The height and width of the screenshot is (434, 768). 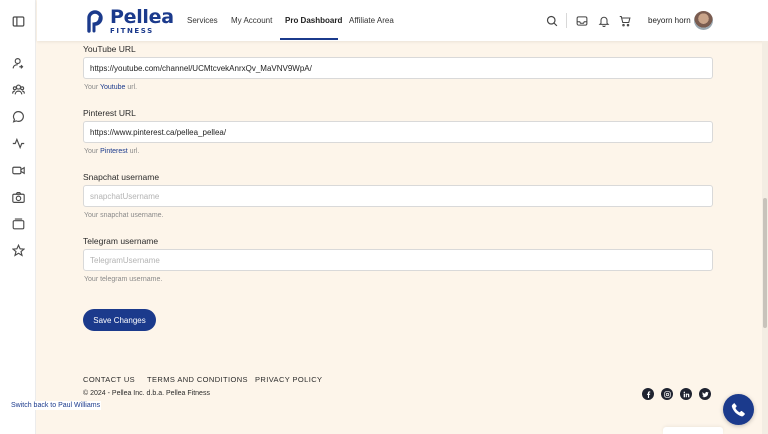 I want to click on search-icon, so click(x=552, y=20).